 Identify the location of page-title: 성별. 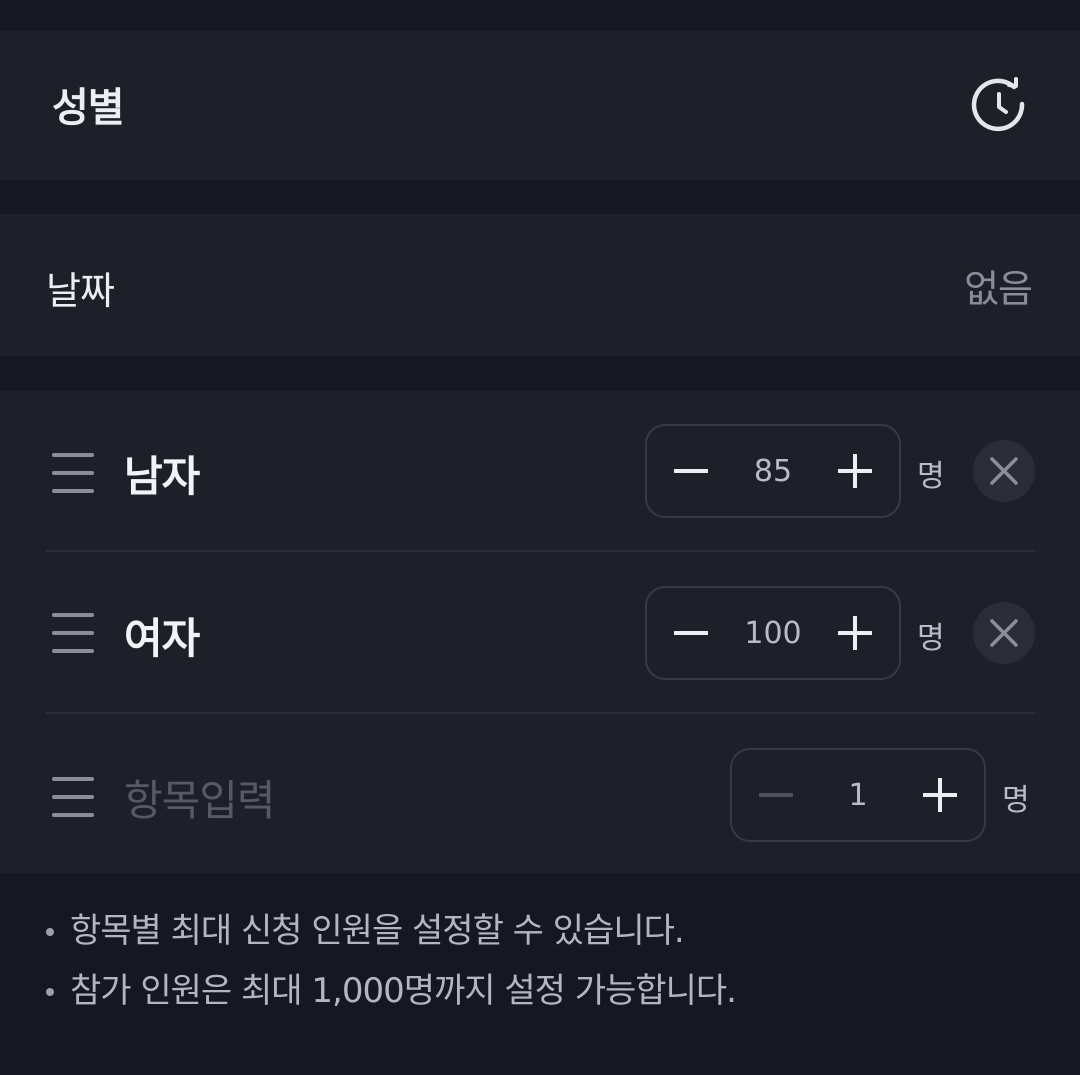
(88, 108).